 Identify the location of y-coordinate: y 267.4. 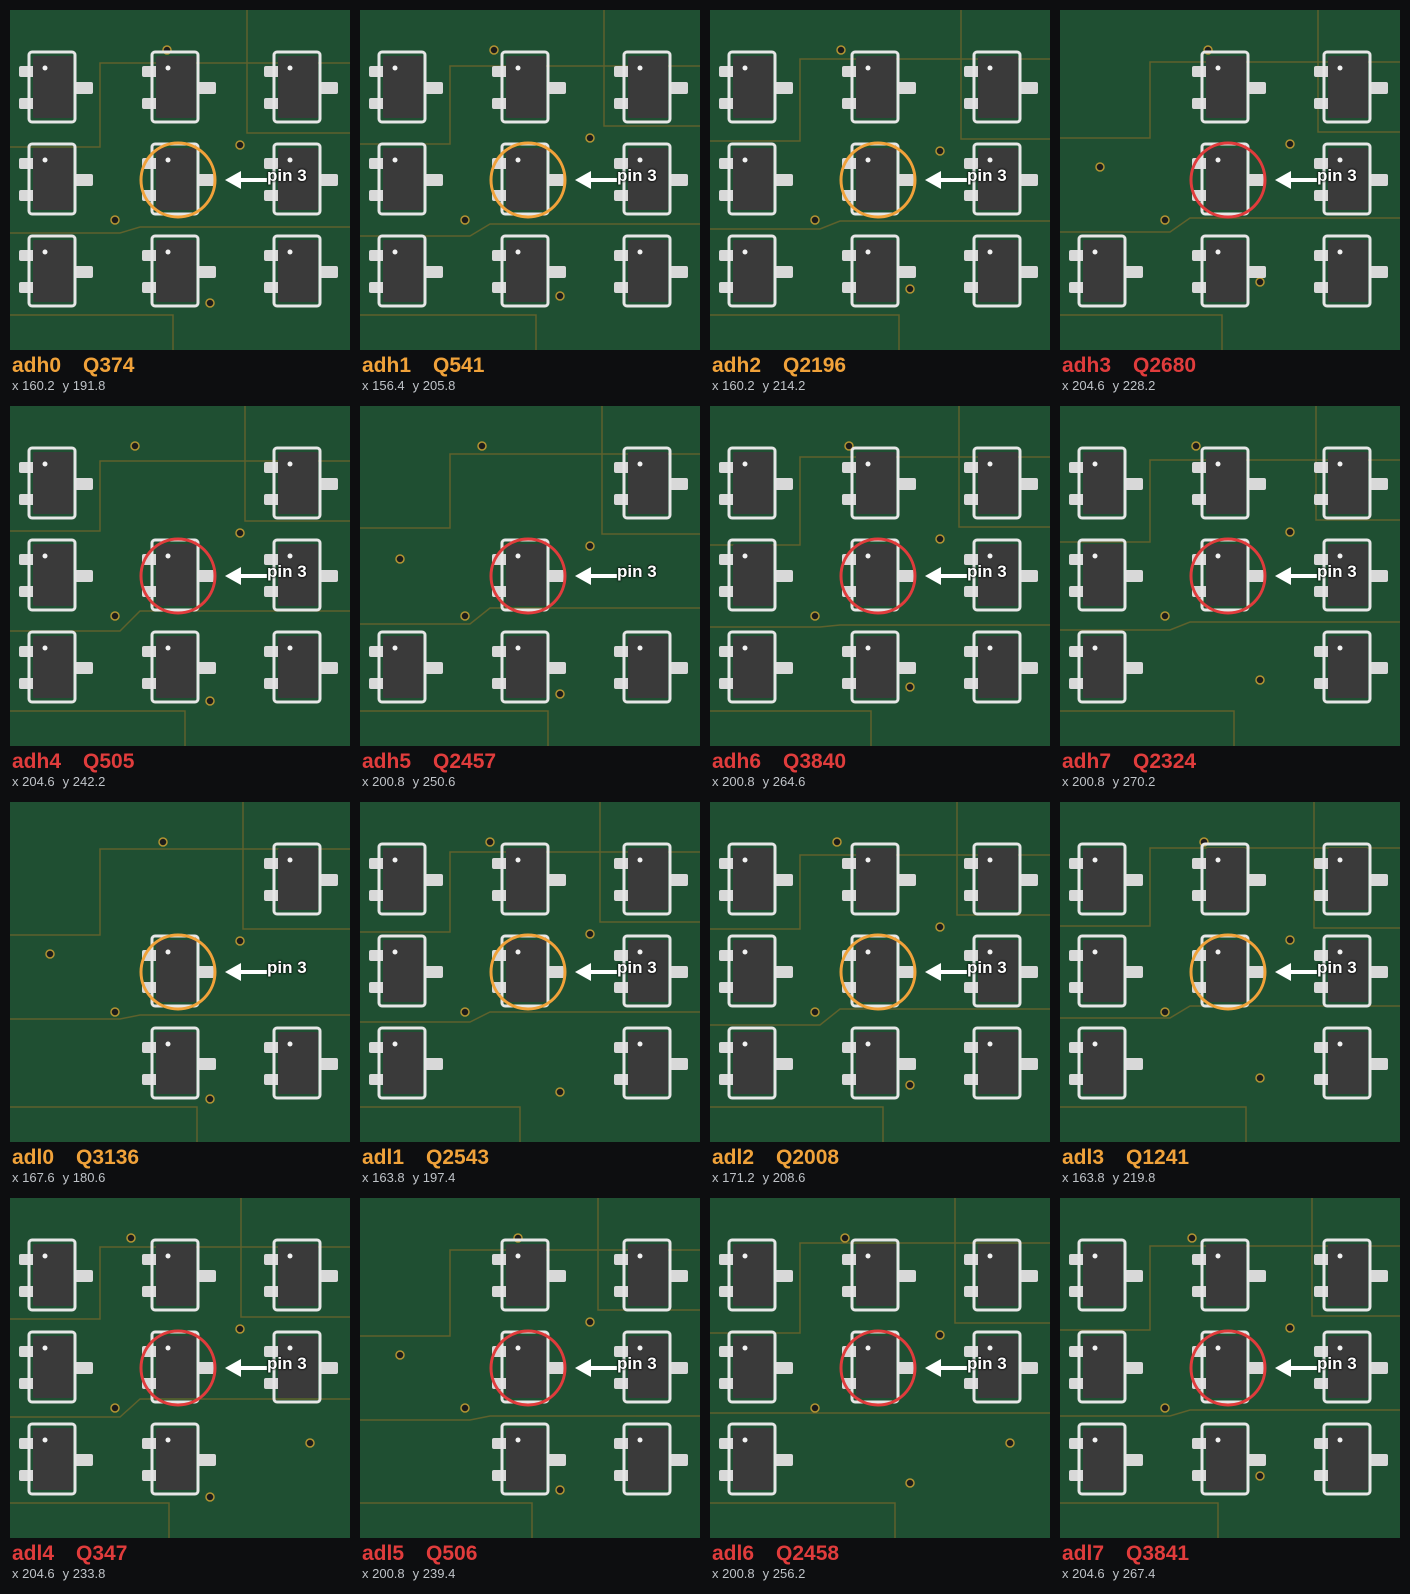
(1134, 1573).